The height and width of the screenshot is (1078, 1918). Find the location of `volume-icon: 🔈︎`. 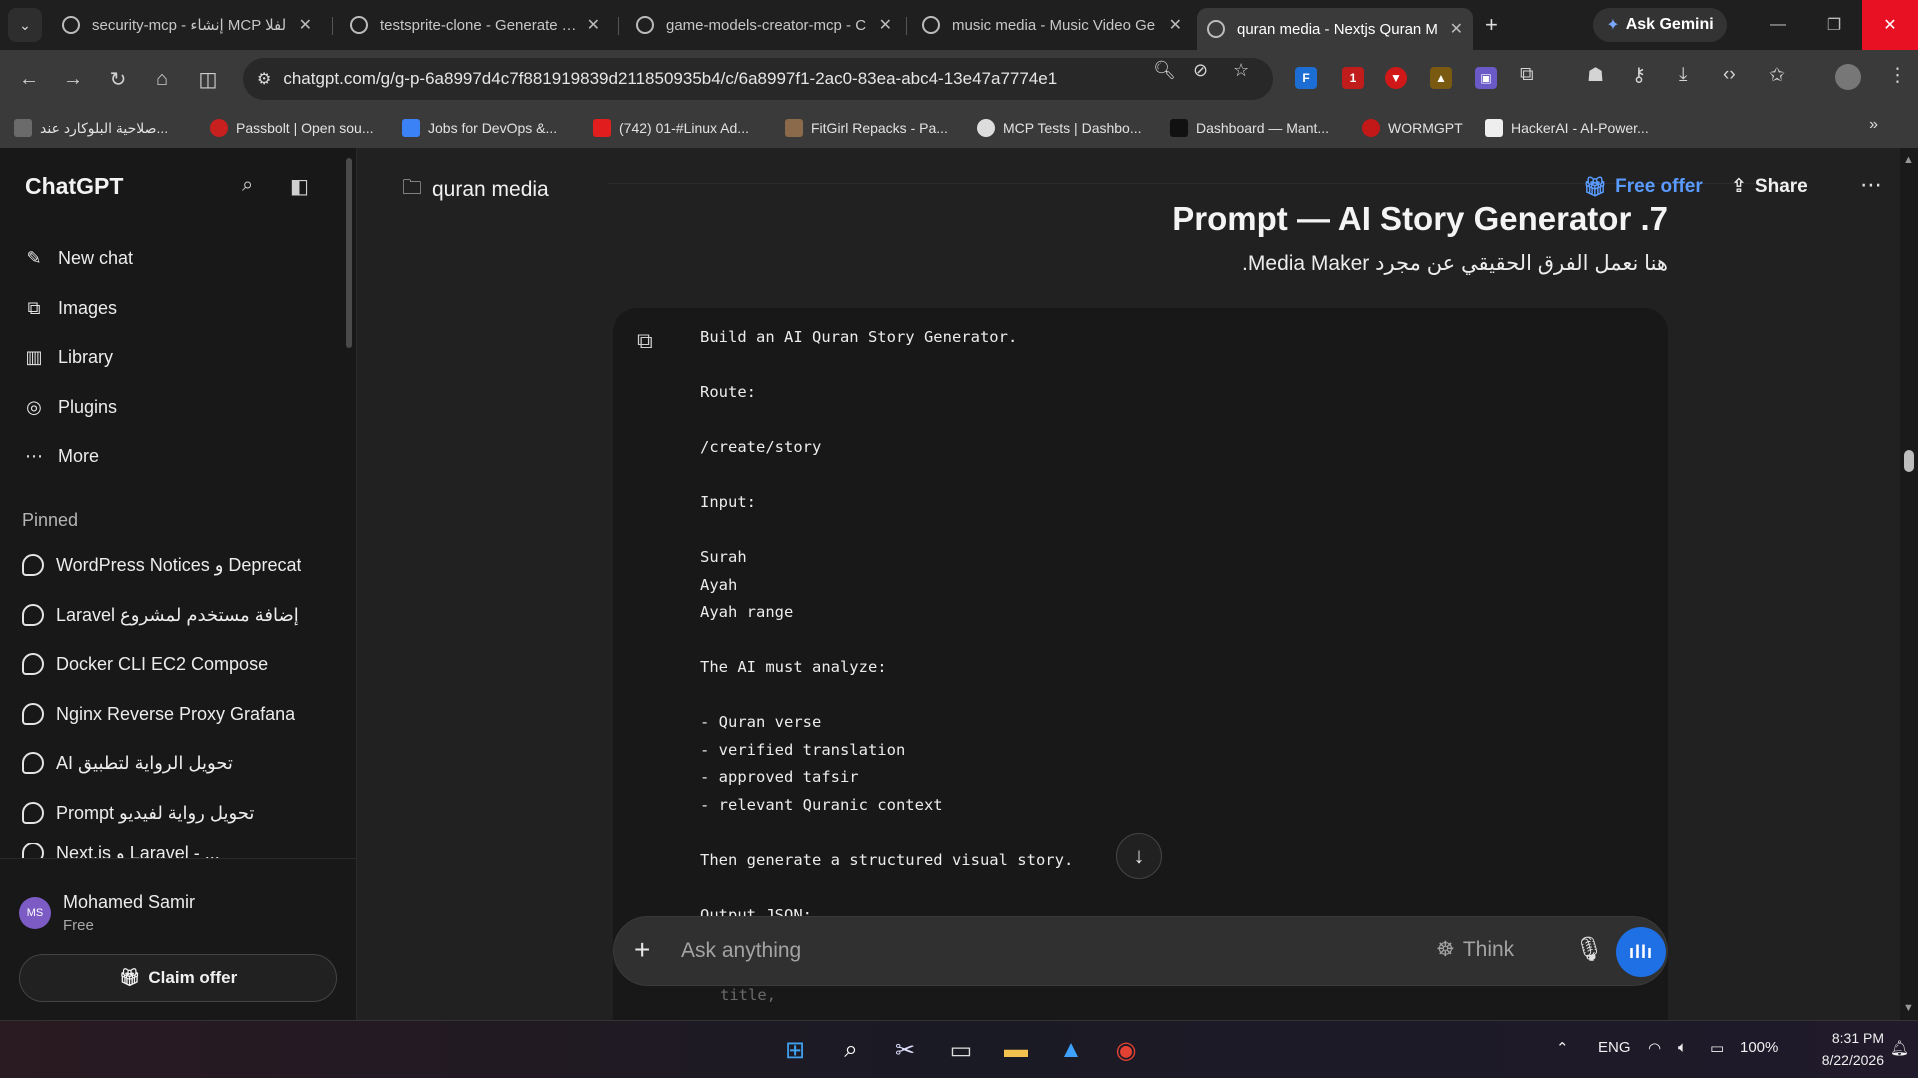

volume-icon: 🔈︎ is located at coordinates (1682, 1047).